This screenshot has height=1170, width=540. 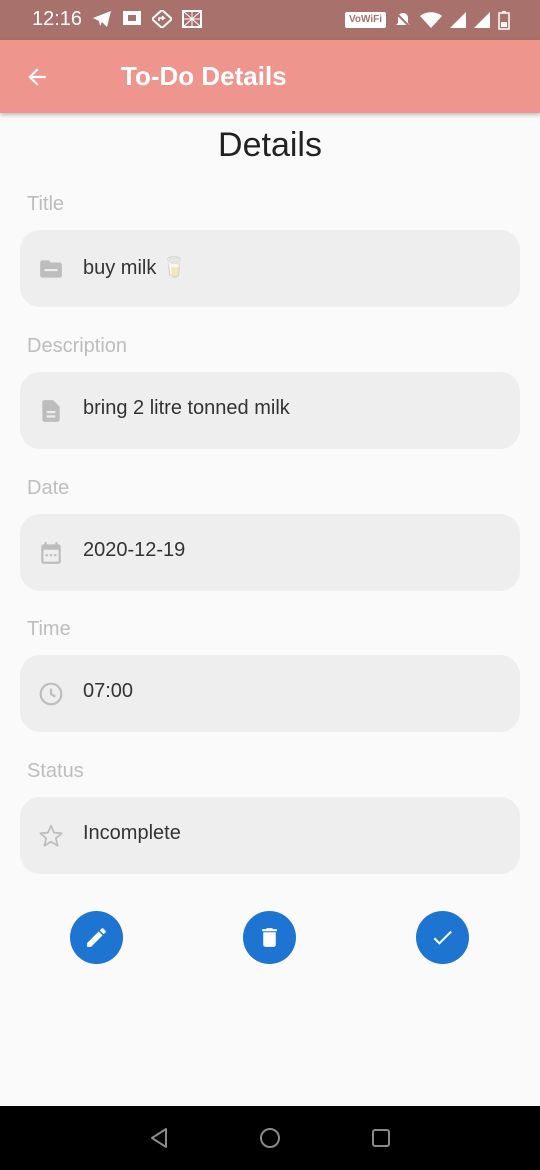 I want to click on date-label: Date, so click(x=48, y=488).